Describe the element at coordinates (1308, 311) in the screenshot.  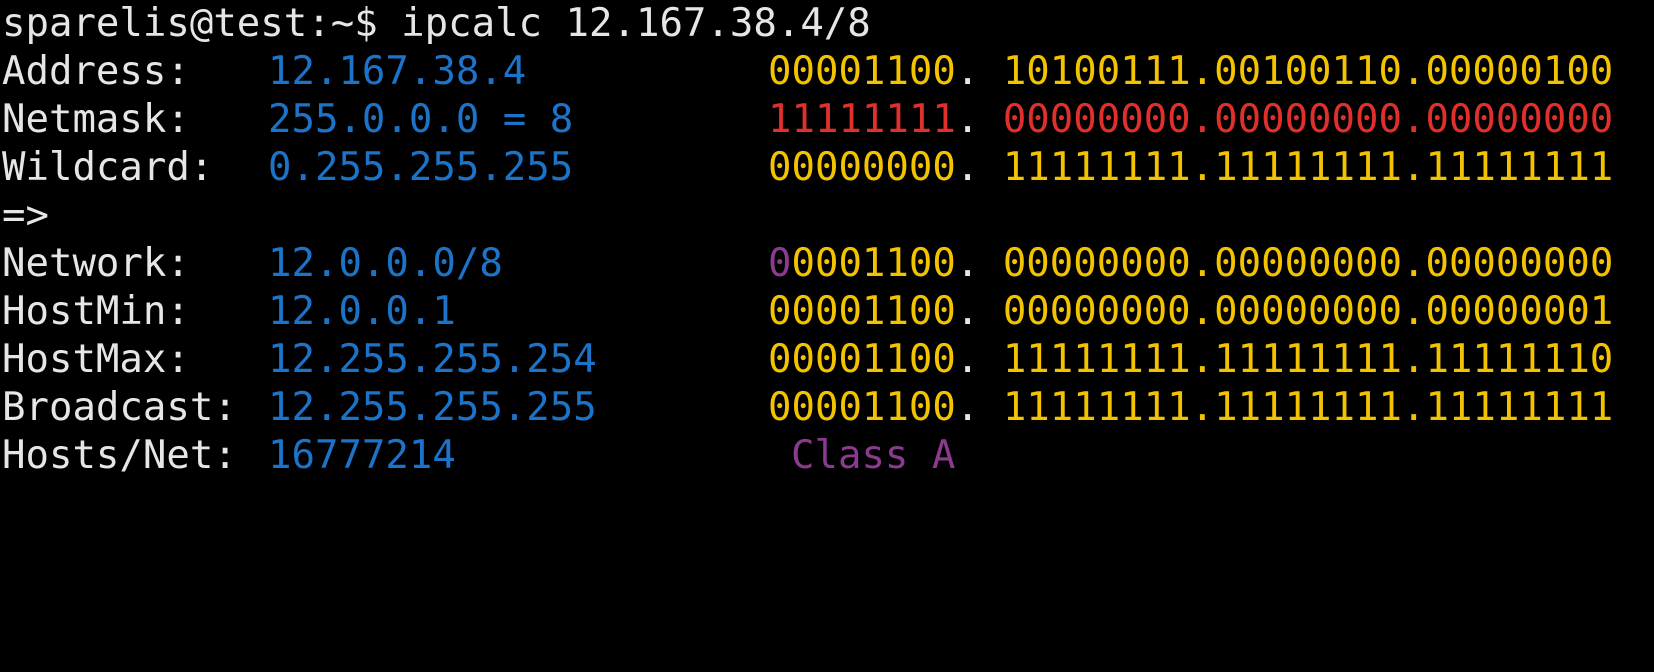
I see `hostmin-binary-rest: 00000000.00000000.00000001` at that location.